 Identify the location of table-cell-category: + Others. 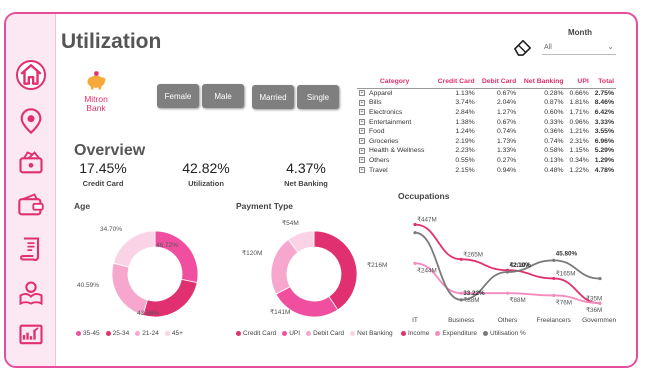
(394, 161).